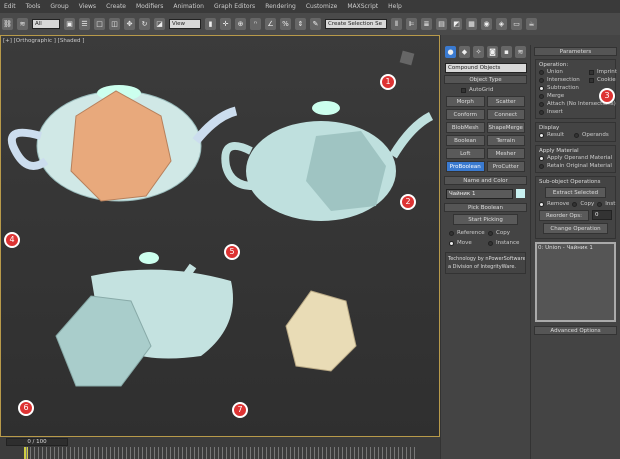 This screenshot has height=459, width=620. I want to click on named-selection-dropdown: Create Selection Se, so click(356, 24).